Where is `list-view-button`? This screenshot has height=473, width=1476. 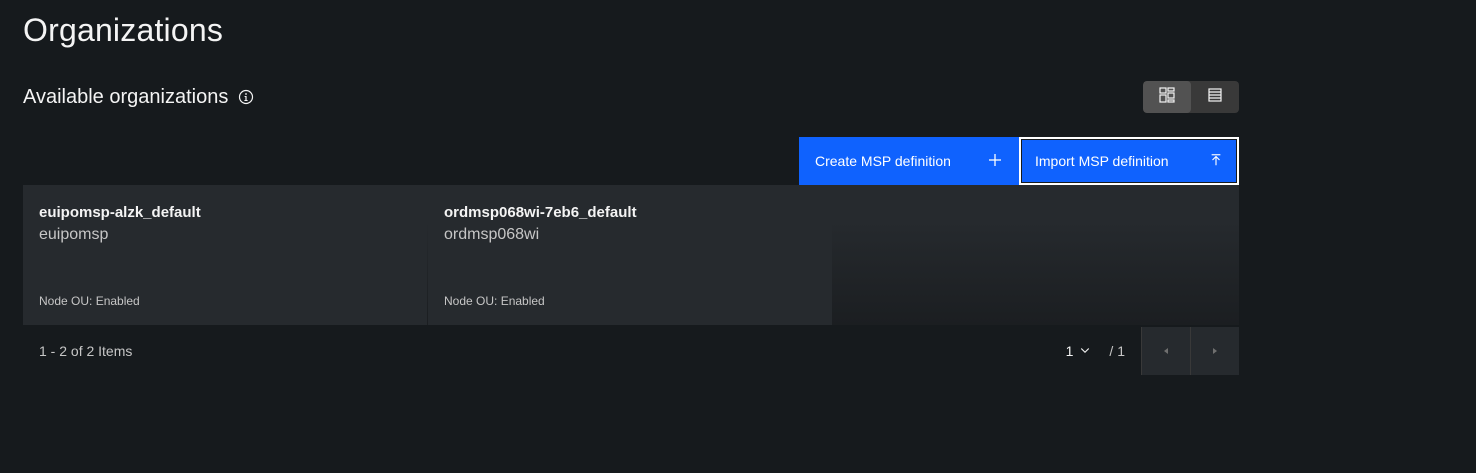
list-view-button is located at coordinates (1215, 97).